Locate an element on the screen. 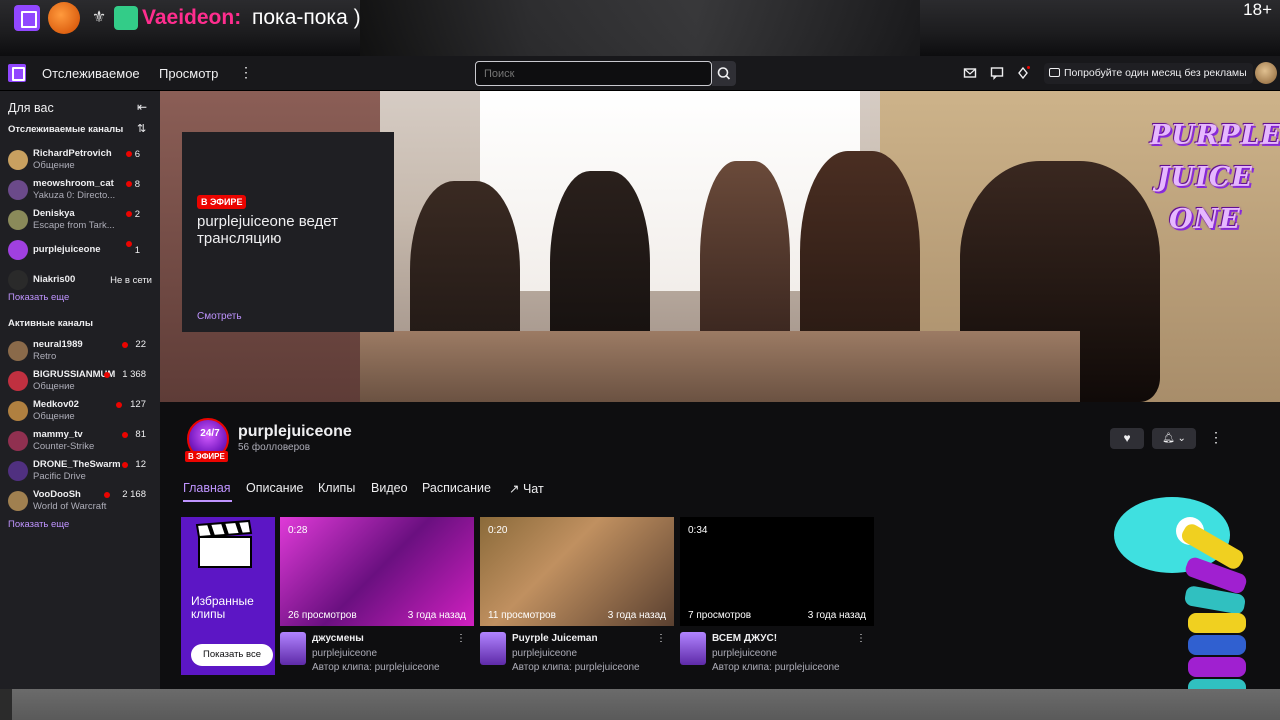 This screenshot has height=720, width=1280. more-options-icon: ⋮ is located at coordinates (246, 72).